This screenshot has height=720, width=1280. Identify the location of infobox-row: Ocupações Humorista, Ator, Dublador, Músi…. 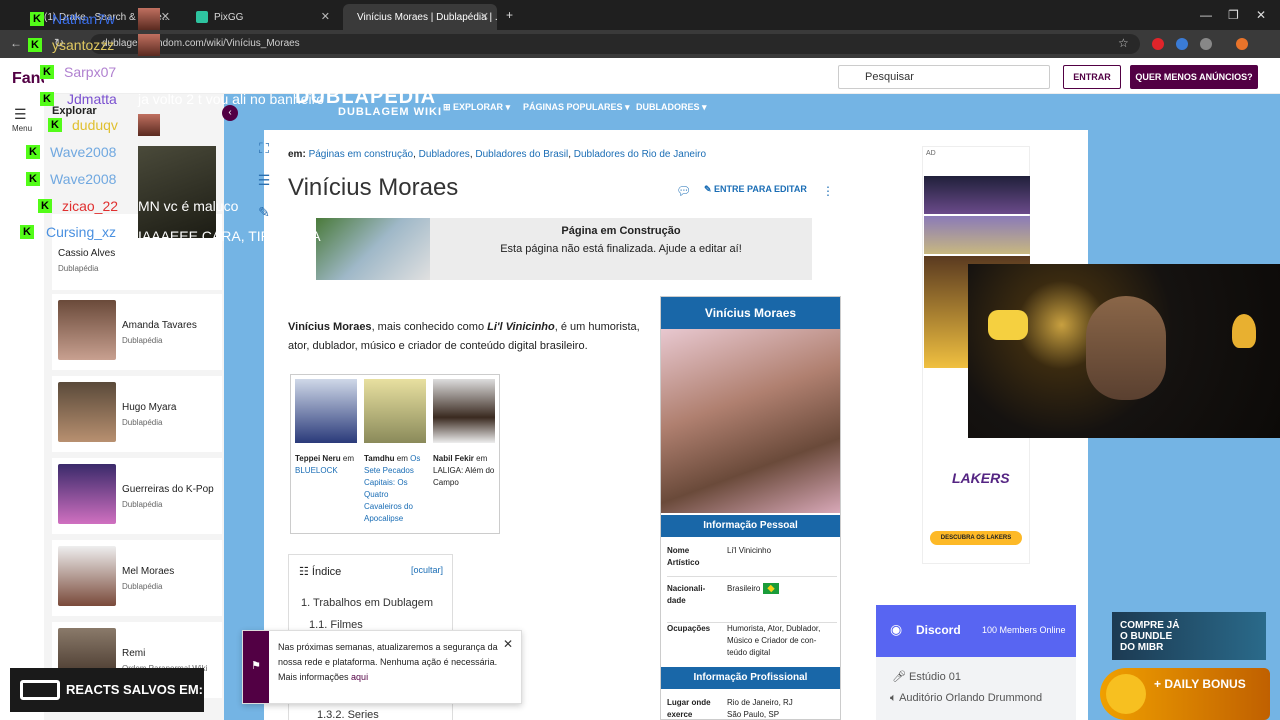
(744, 640).